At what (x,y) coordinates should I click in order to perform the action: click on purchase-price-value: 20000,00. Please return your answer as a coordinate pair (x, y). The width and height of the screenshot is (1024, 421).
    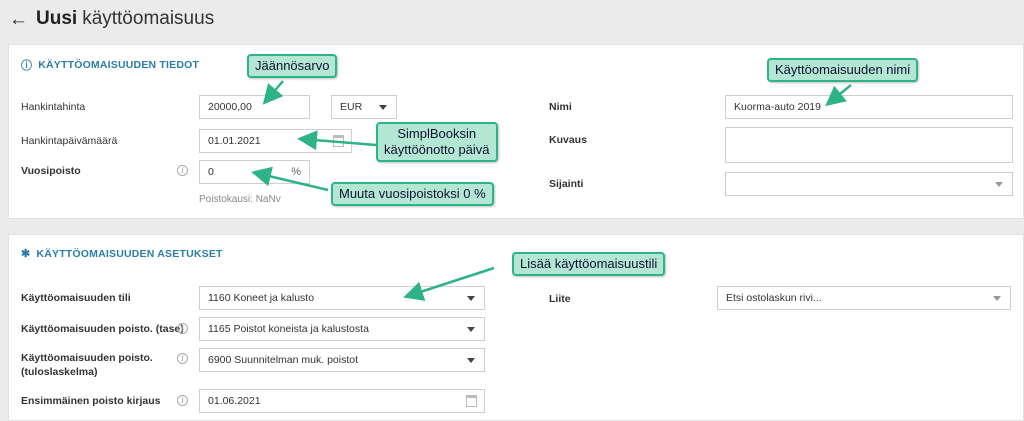
    Looking at the image, I should click on (230, 107).